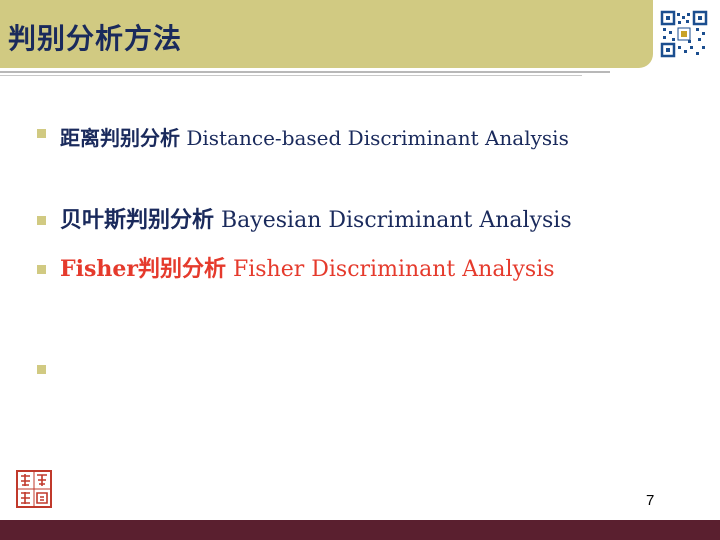 The width and height of the screenshot is (720, 540). What do you see at coordinates (326, 34) in the screenshot?
I see `title-bar: 判别分析方法` at bounding box center [326, 34].